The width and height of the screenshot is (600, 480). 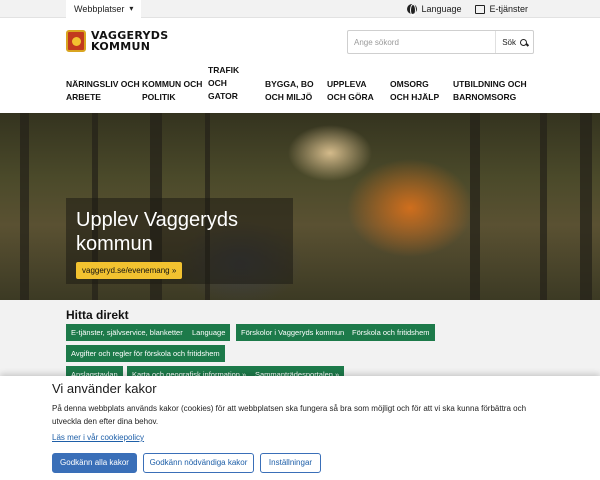 I want to click on search-box: Sök, so click(x=440, y=42).